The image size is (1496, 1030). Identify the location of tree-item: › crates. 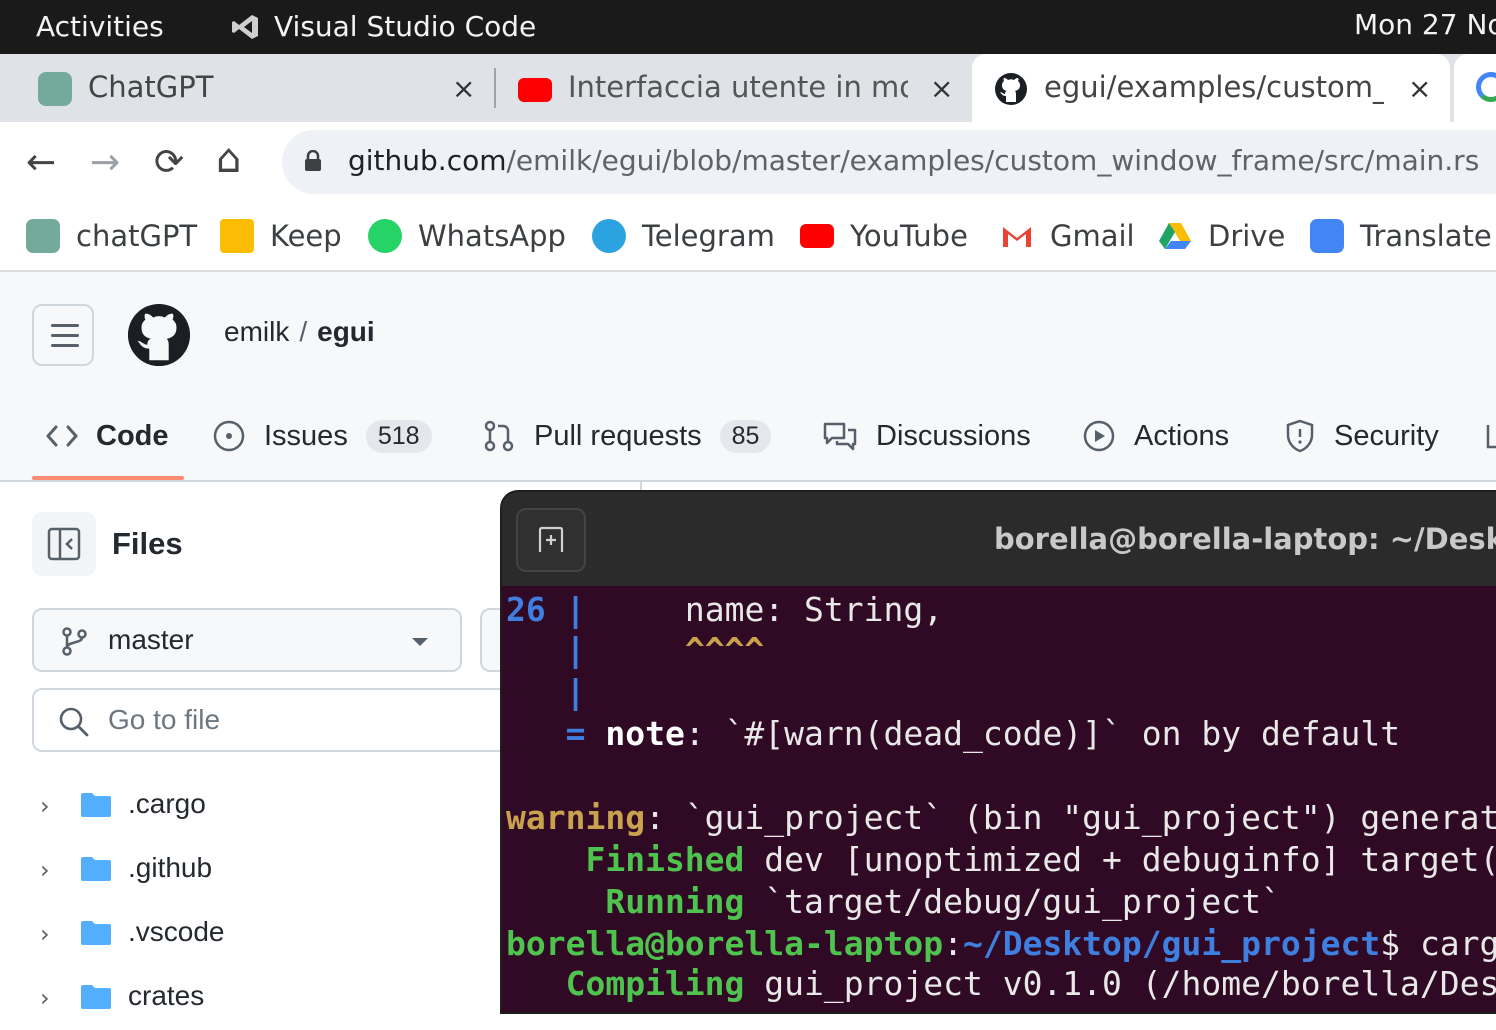
(260, 1000).